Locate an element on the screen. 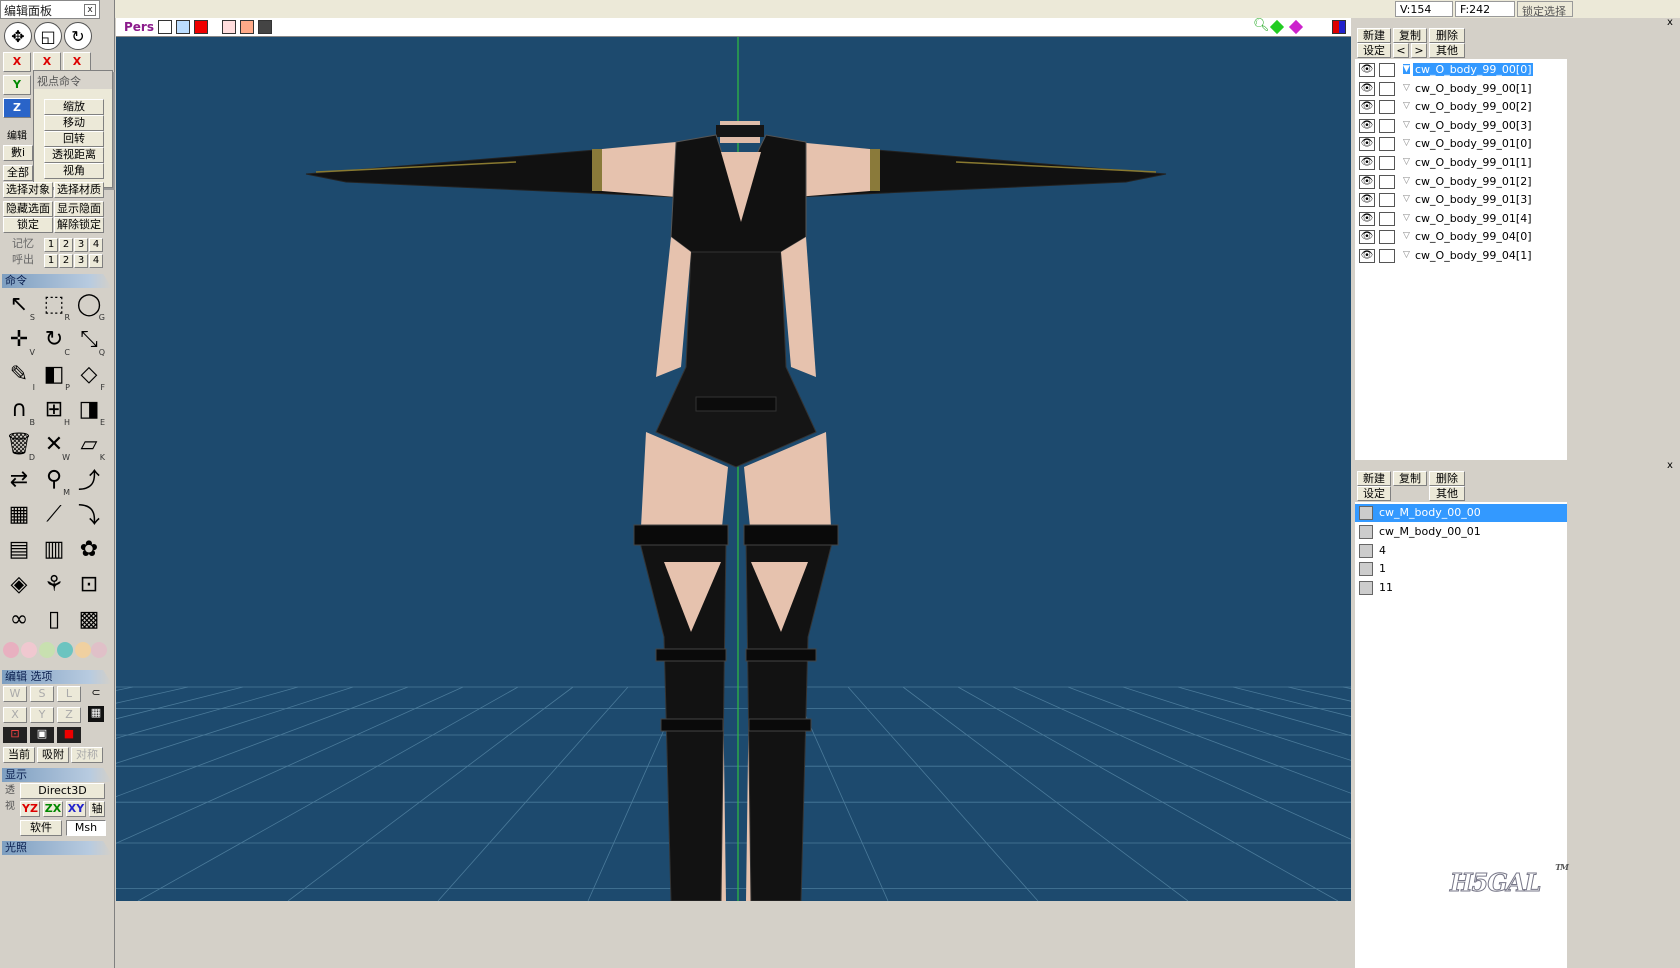 The width and height of the screenshot is (1680, 968). option-x-button: X is located at coordinates (15, 715).